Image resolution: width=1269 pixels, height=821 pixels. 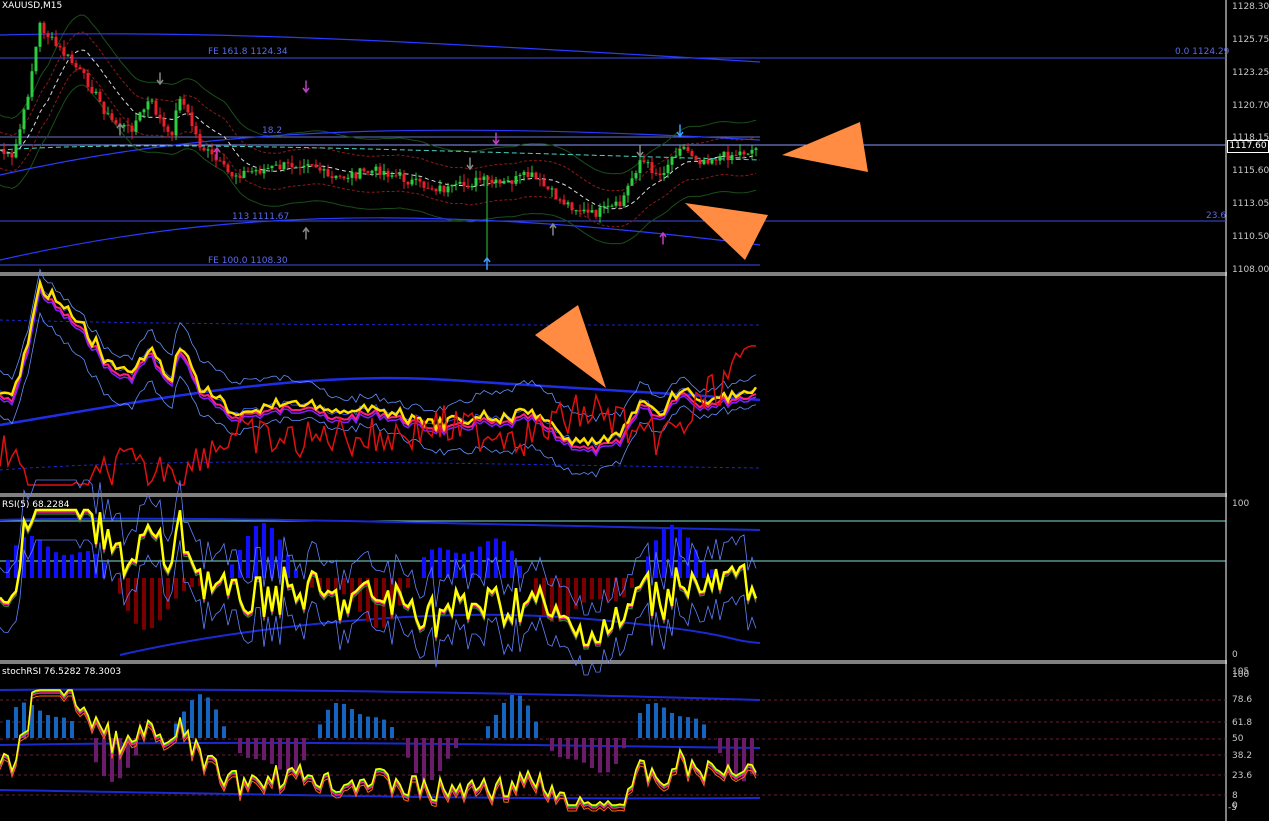 I want to click on channel-lower, so click(x=380, y=239).